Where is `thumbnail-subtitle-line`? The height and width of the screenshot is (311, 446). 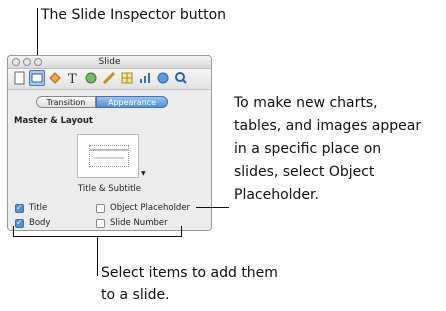
thumbnail-subtitle-line is located at coordinates (109, 158).